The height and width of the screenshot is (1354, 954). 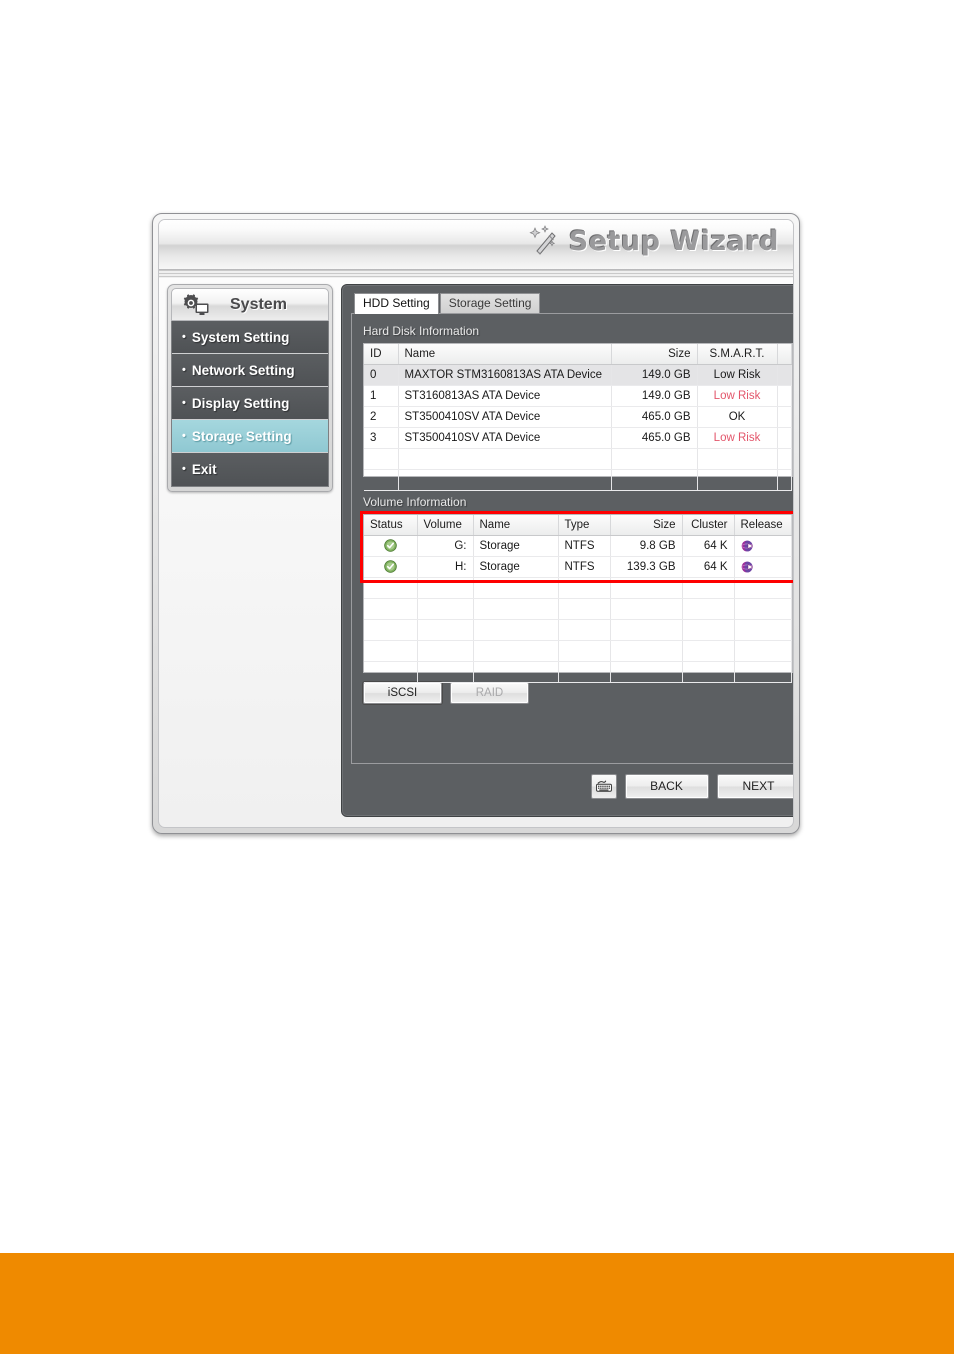 What do you see at coordinates (516, 525) in the screenshot?
I see `vol-col-name: Name` at bounding box center [516, 525].